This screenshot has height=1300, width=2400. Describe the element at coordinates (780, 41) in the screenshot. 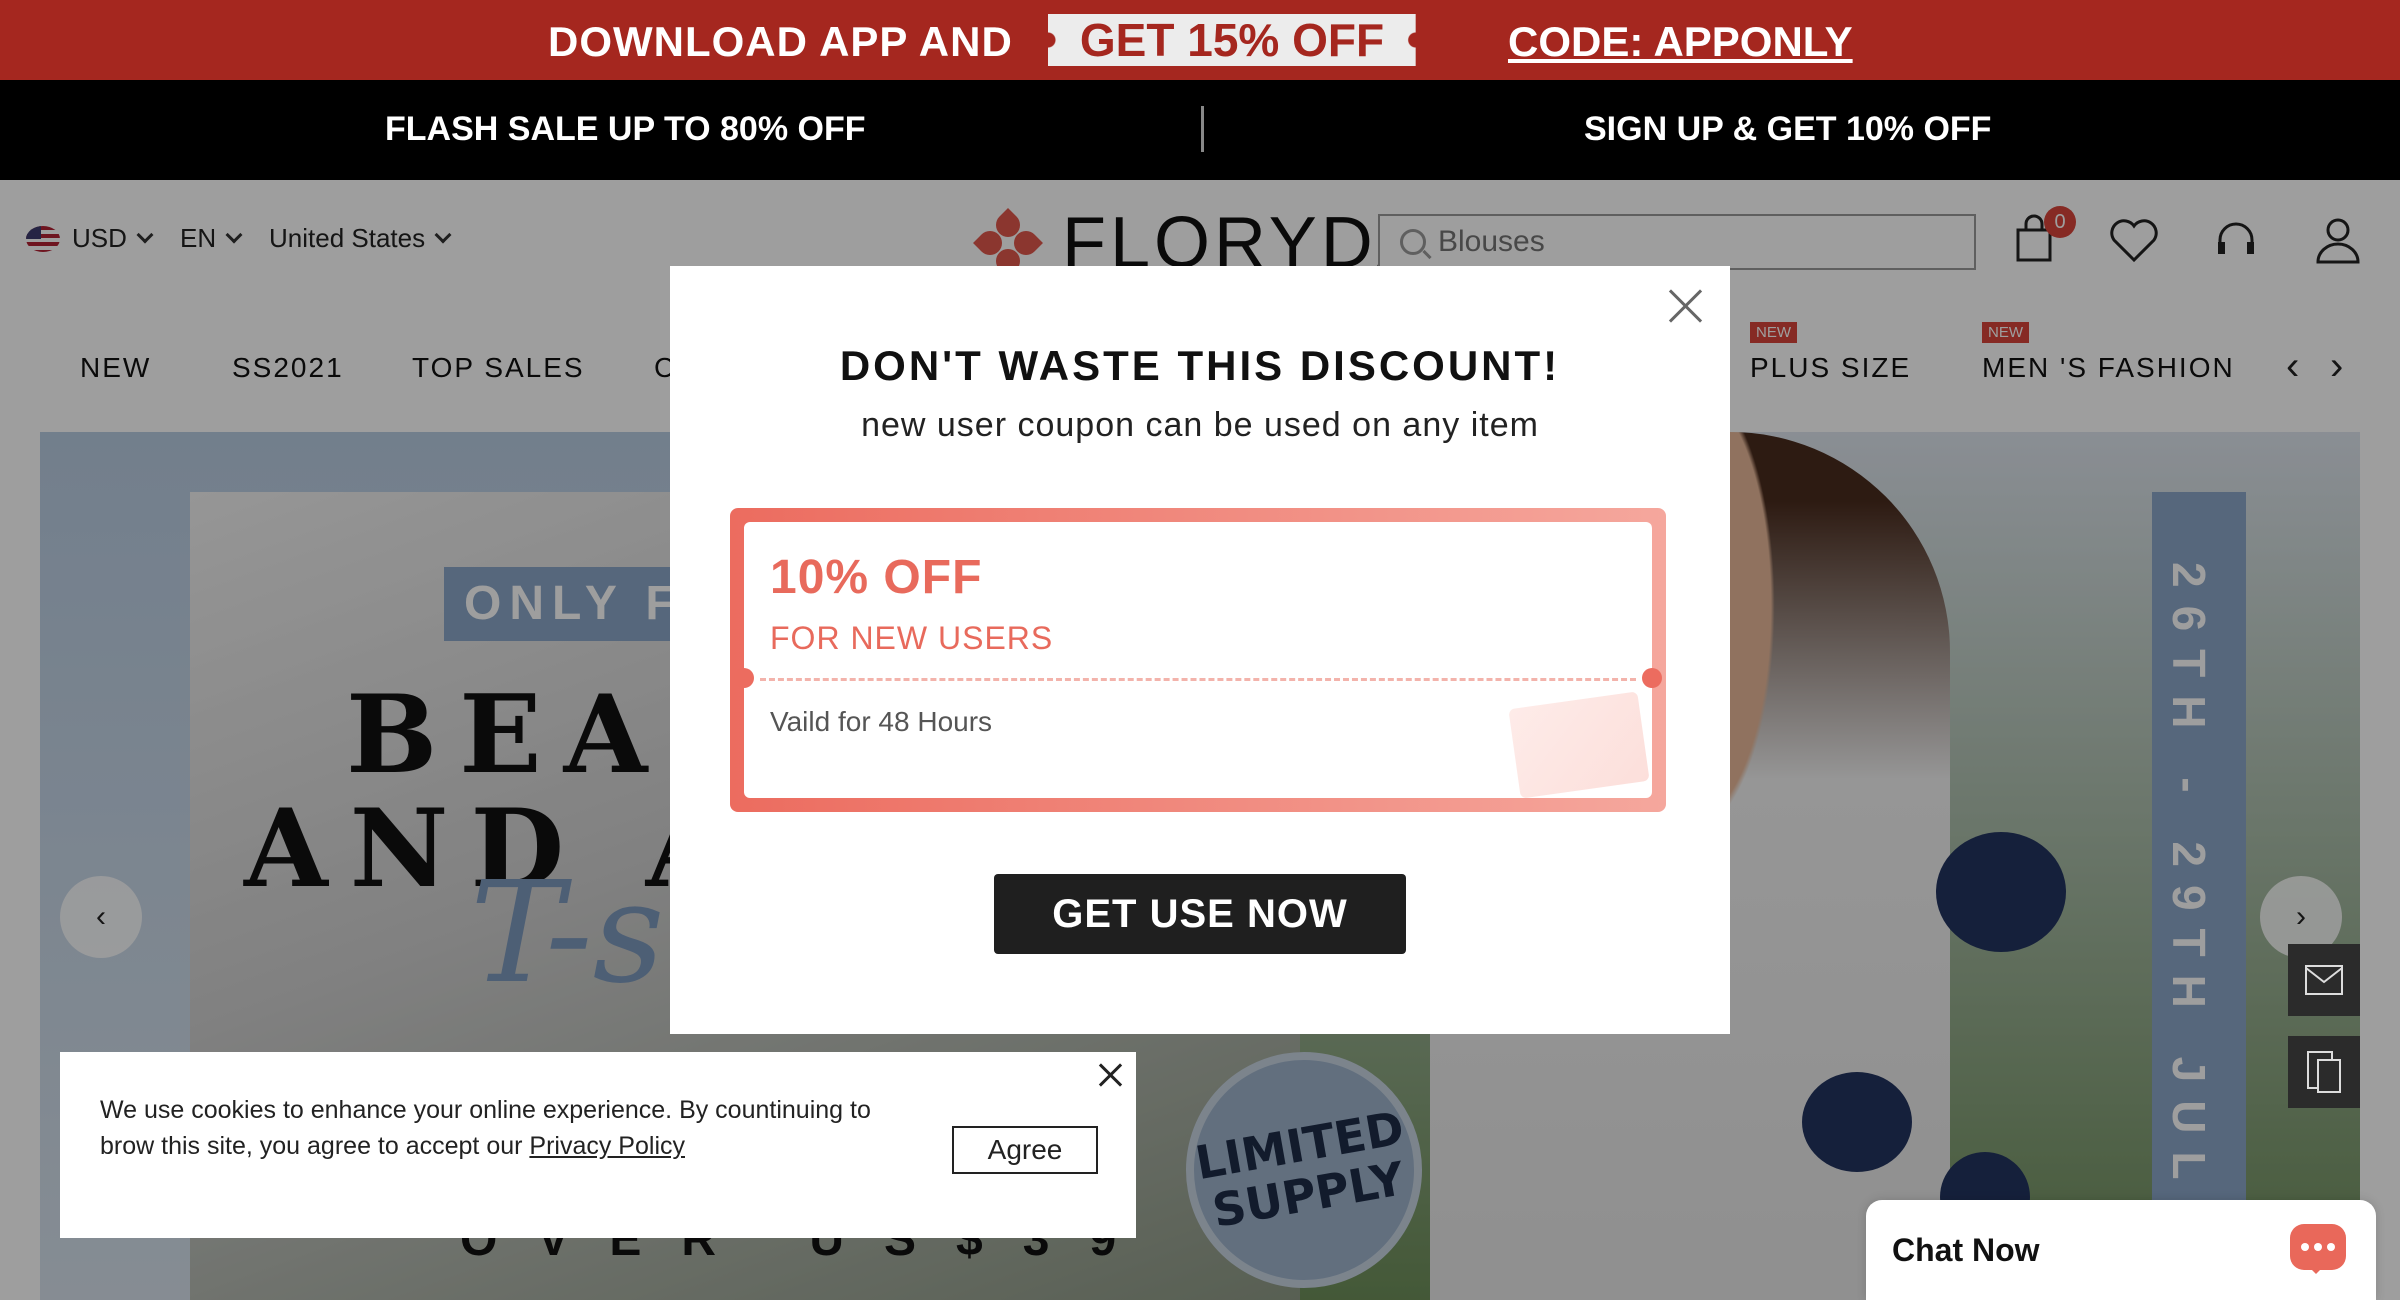

I see `promo-text: DOWNLOAD APP AND` at that location.